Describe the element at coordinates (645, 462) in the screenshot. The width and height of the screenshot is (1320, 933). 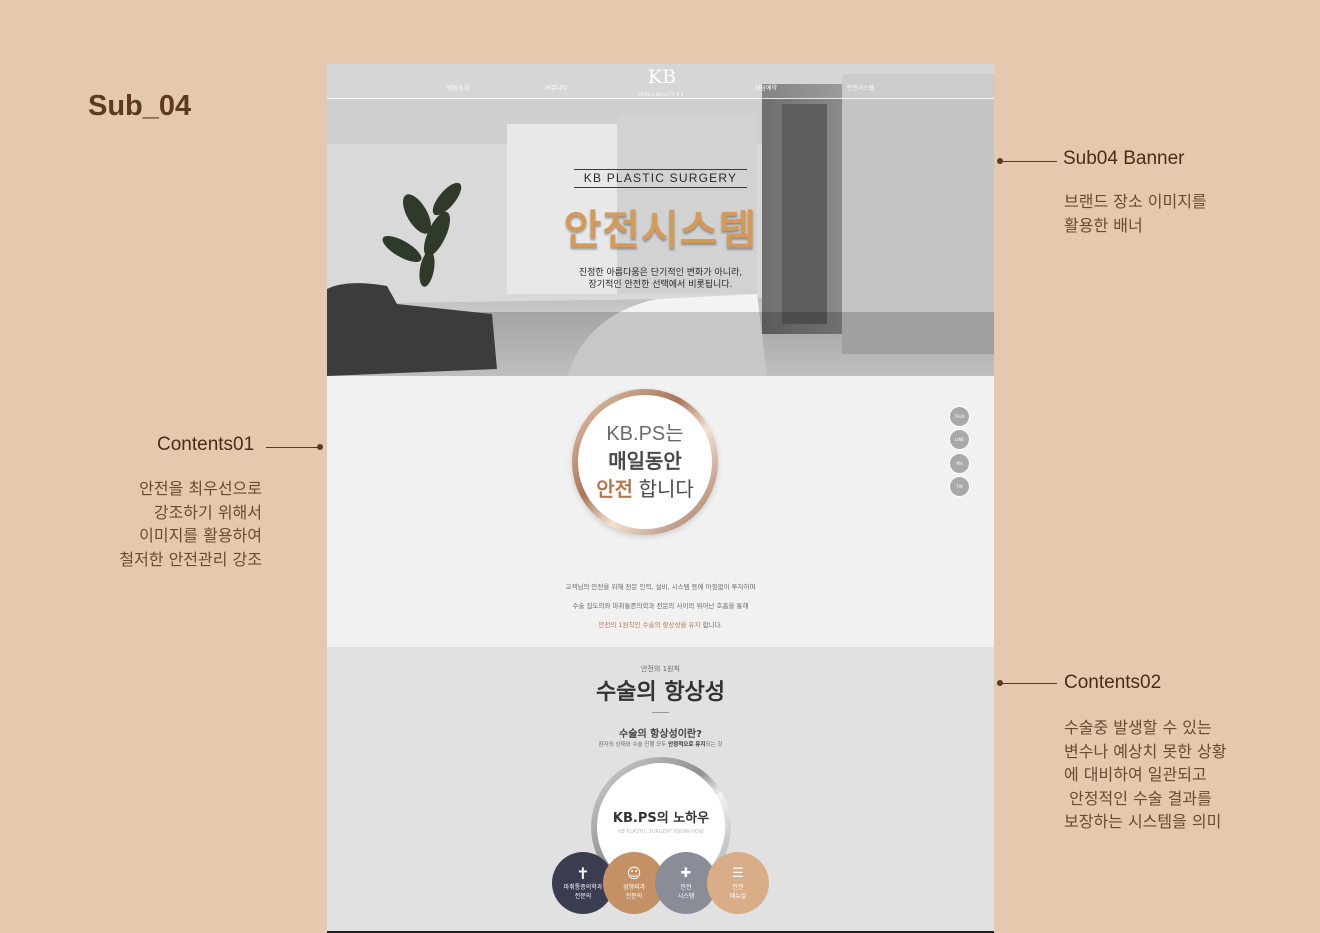
I see `safety-circle: KB.PS는 매일동안 안전 합니다` at that location.